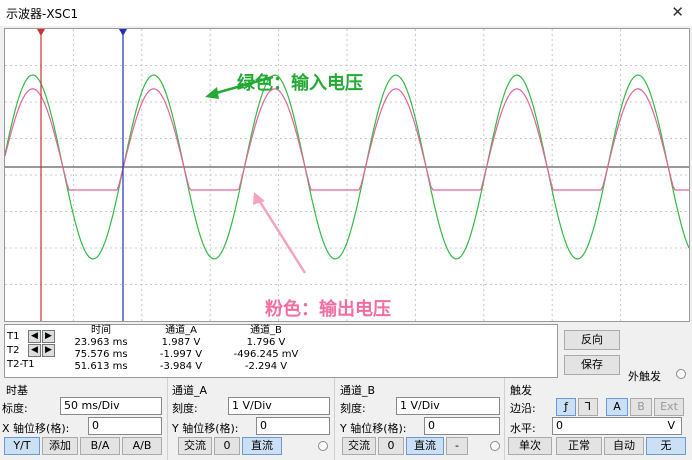 The height and width of the screenshot is (460, 692). Describe the element at coordinates (190, 390) in the screenshot. I see `channel-a-title: 通道_A` at that location.